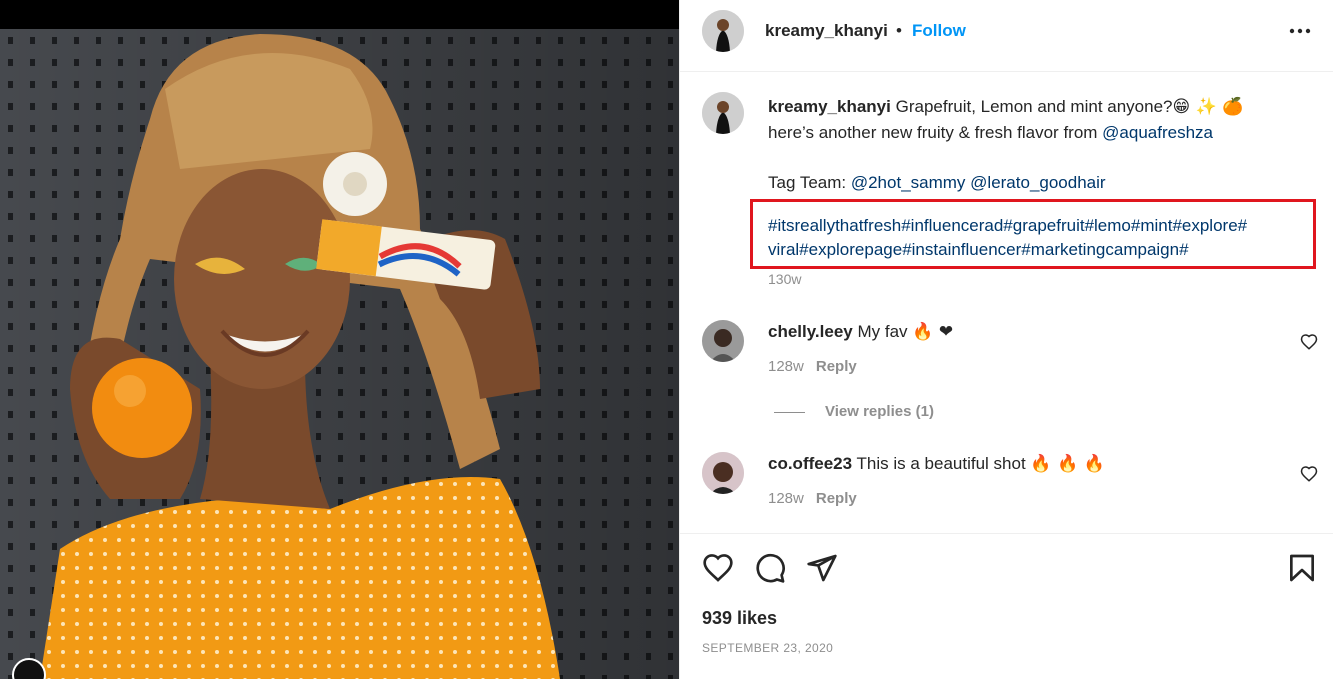  What do you see at coordinates (1302, 568) in the screenshot?
I see `bookmark-icon` at bounding box center [1302, 568].